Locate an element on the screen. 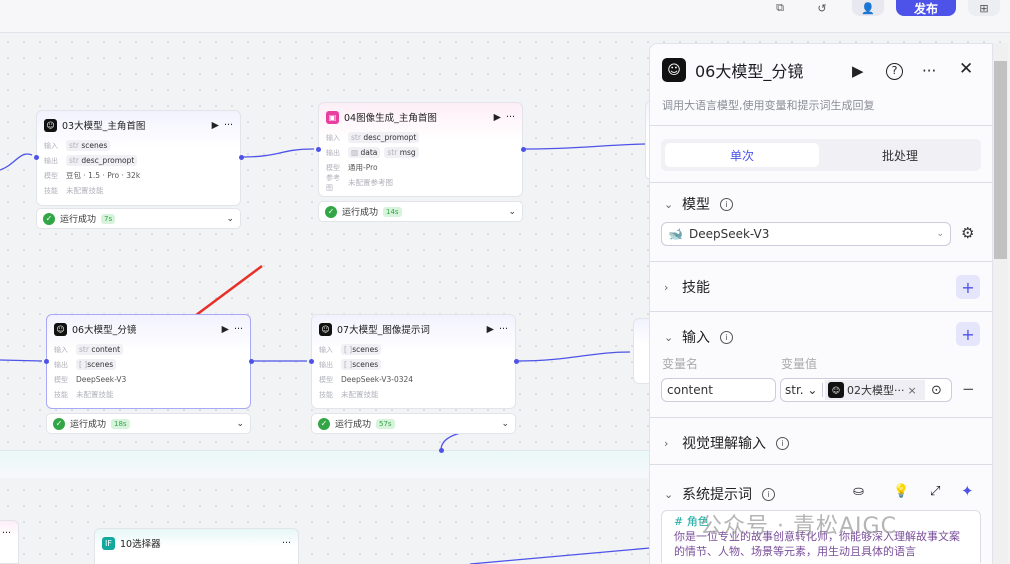 This screenshot has width=1010, height=564. var-ref: 02大模型··· is located at coordinates (876, 390).